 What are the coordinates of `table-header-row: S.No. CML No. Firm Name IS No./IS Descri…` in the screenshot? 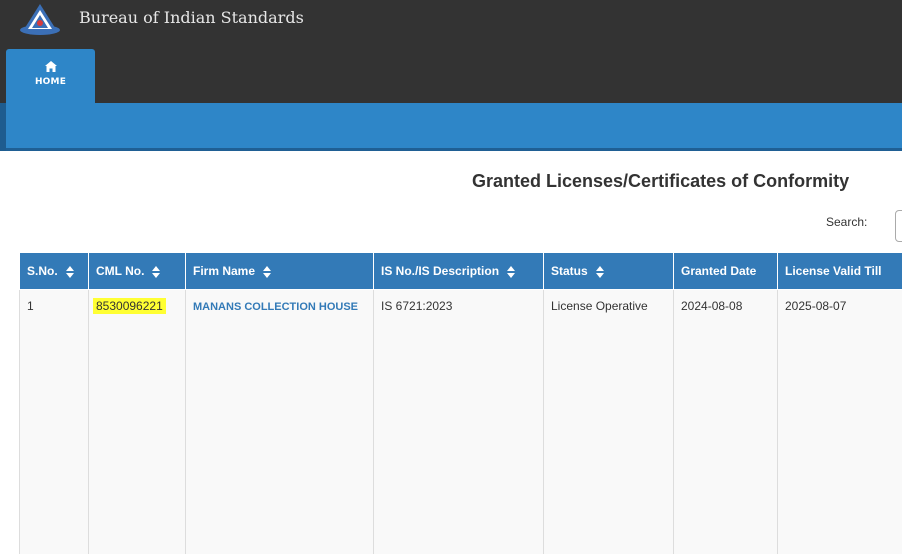 It's located at (461, 271).